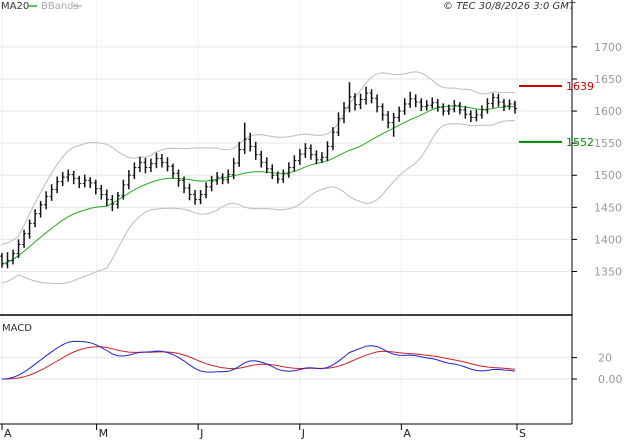  Describe the element at coordinates (608, 79) in the screenshot. I see `price-tick-label: 1650` at that location.